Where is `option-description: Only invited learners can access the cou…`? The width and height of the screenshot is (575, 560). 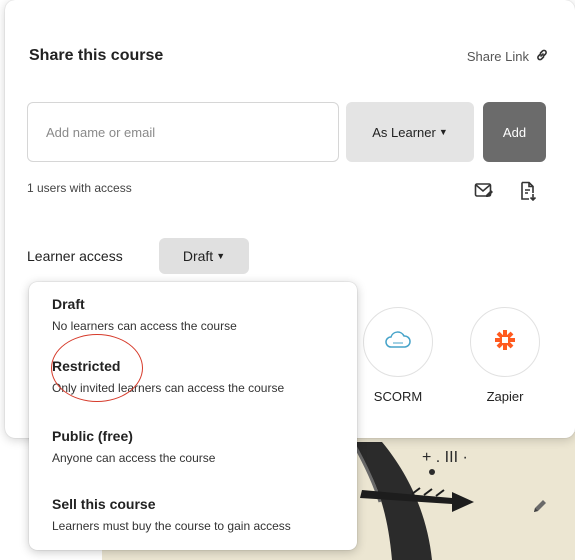 option-description: Only invited learners can access the cou… is located at coordinates (168, 388).